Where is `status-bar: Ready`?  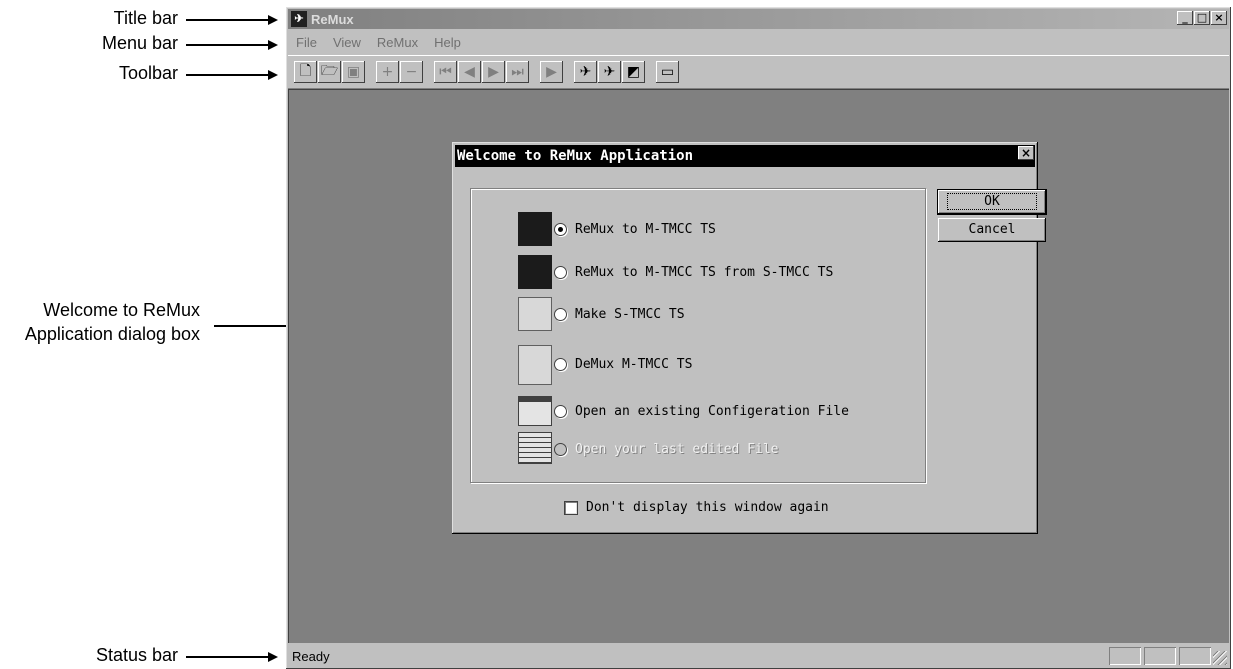
status-bar: Ready is located at coordinates (758, 656).